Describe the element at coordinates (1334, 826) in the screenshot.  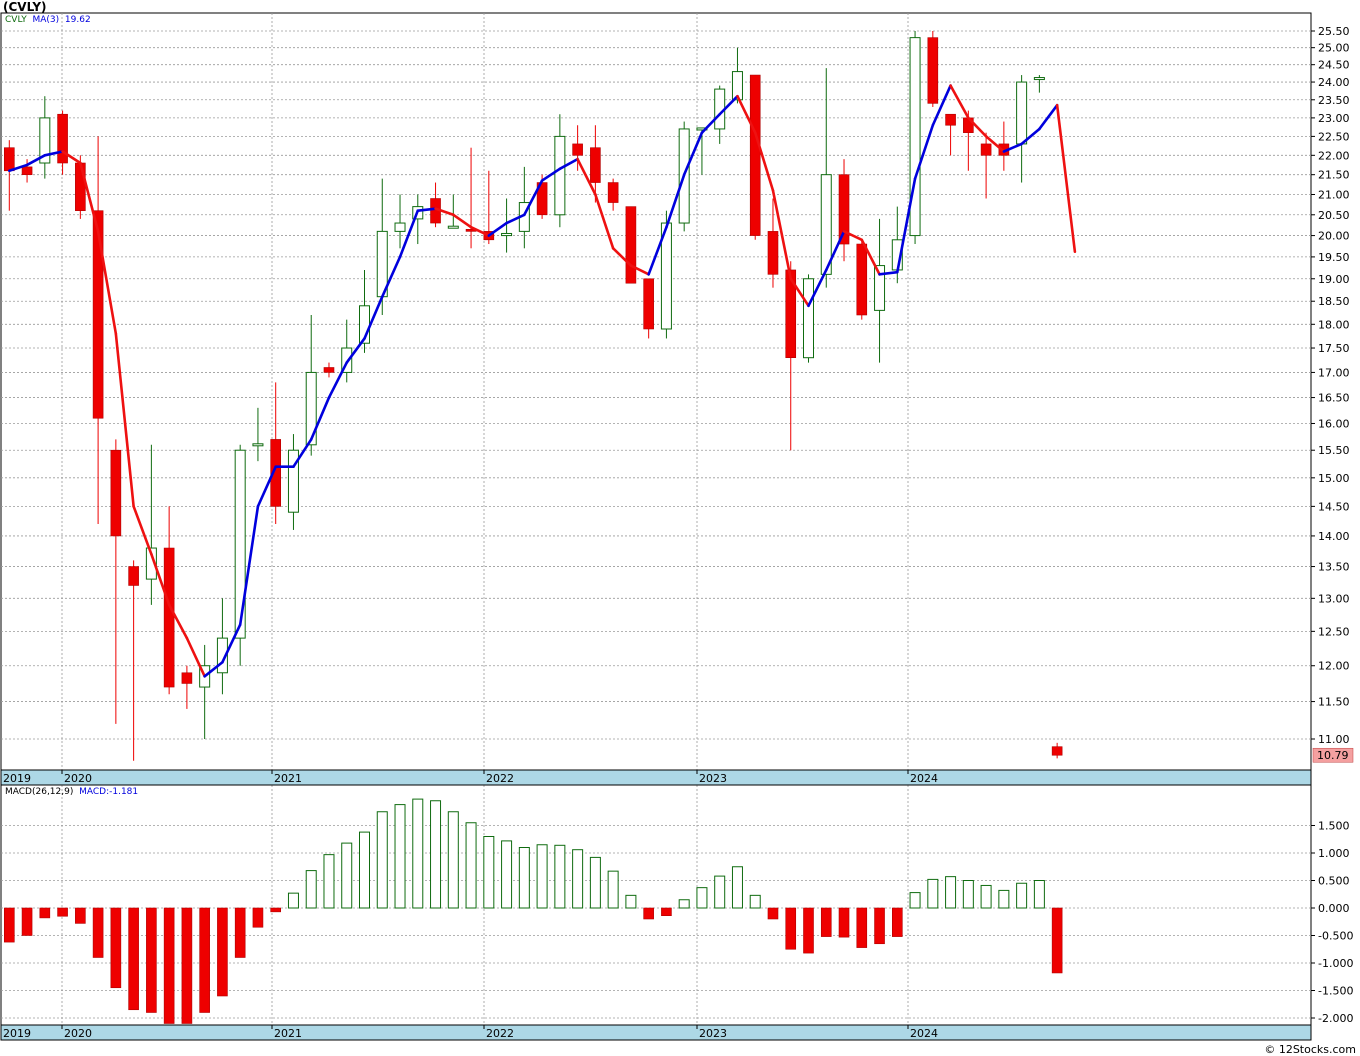
I see `macd-tick-label: 1.500` at that location.